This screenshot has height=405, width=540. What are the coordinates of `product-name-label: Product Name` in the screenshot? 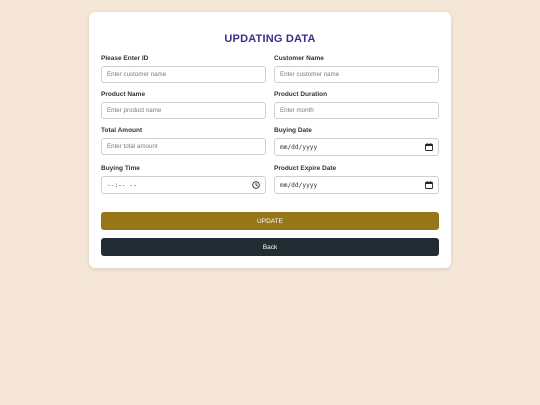 It's located at (123, 94).